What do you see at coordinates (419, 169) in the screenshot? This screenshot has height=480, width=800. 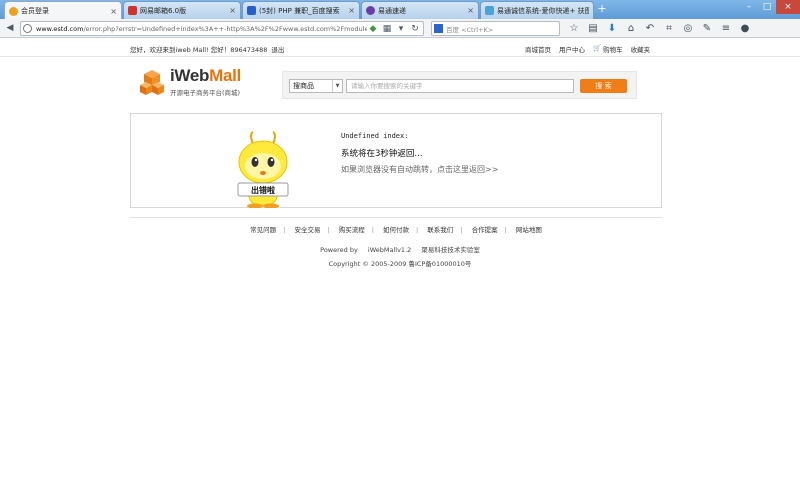 I see `manual-redirect-link: 如果浏览器没有自动跳转，点击这里返回>>` at bounding box center [419, 169].